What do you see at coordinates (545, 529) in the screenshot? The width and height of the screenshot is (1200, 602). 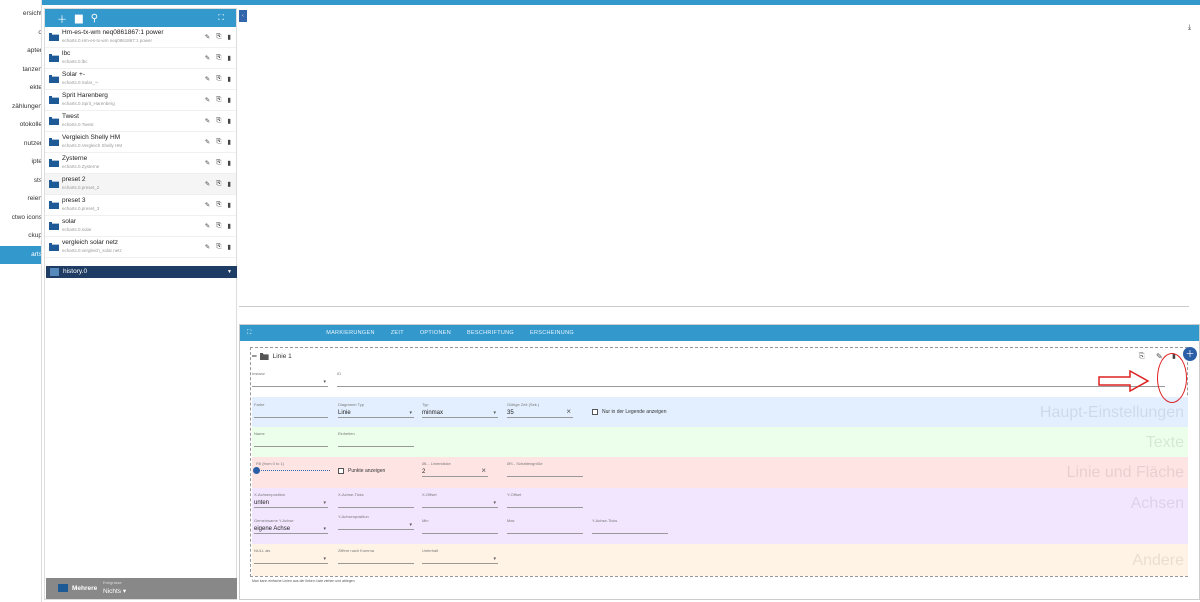 I see `max-input` at bounding box center [545, 529].